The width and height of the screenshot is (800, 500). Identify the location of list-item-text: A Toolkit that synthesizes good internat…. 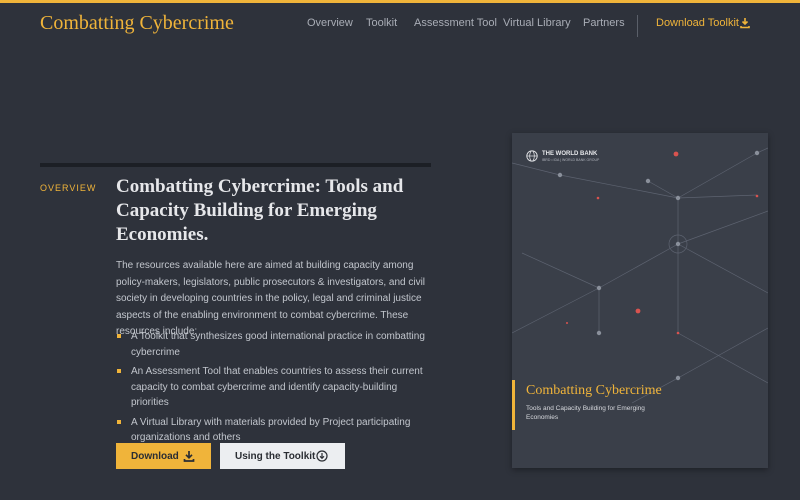
(278, 344).